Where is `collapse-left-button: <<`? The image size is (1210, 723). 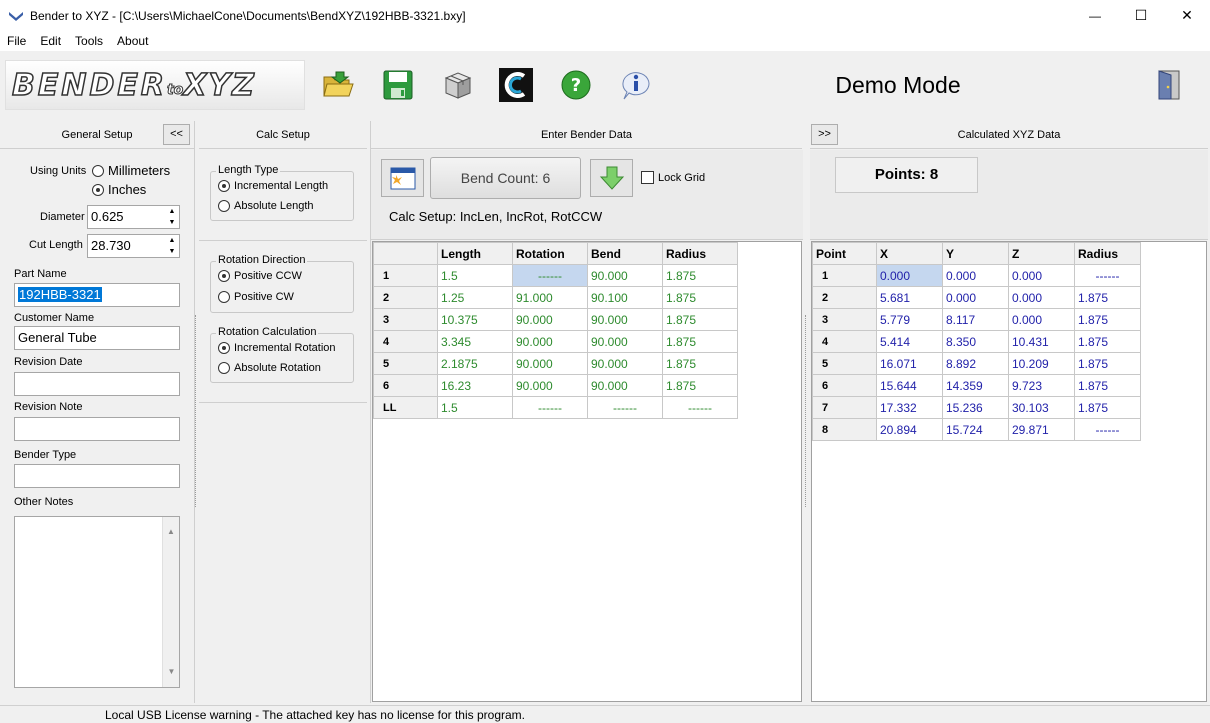
collapse-left-button: << is located at coordinates (176, 134).